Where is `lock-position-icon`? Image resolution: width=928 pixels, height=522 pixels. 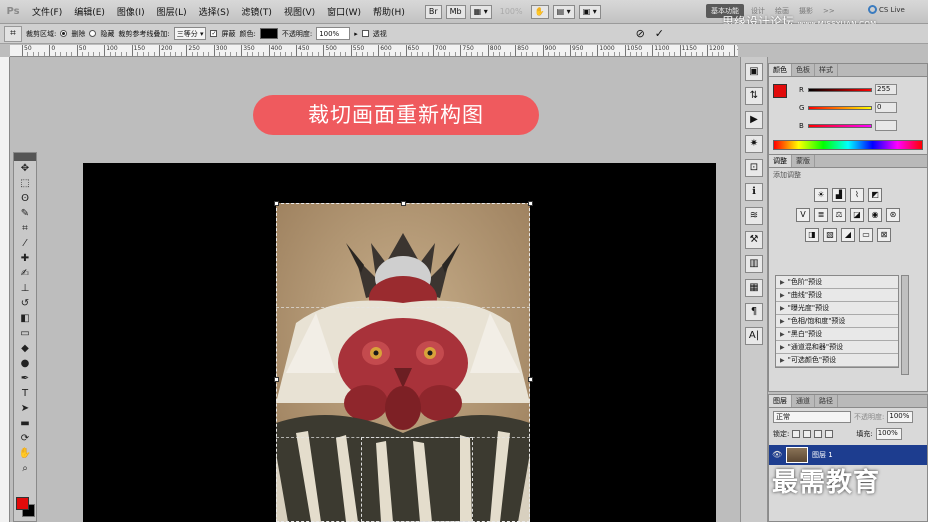 lock-position-icon is located at coordinates (818, 434).